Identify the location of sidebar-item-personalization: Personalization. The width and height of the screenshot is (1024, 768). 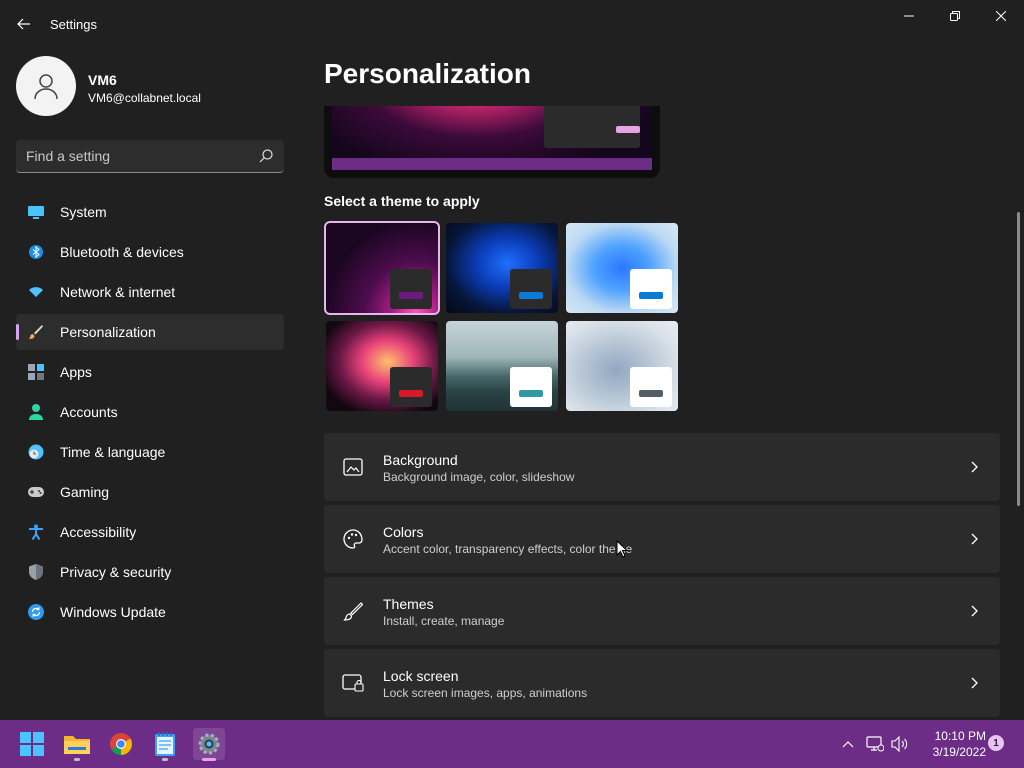
(150, 332).